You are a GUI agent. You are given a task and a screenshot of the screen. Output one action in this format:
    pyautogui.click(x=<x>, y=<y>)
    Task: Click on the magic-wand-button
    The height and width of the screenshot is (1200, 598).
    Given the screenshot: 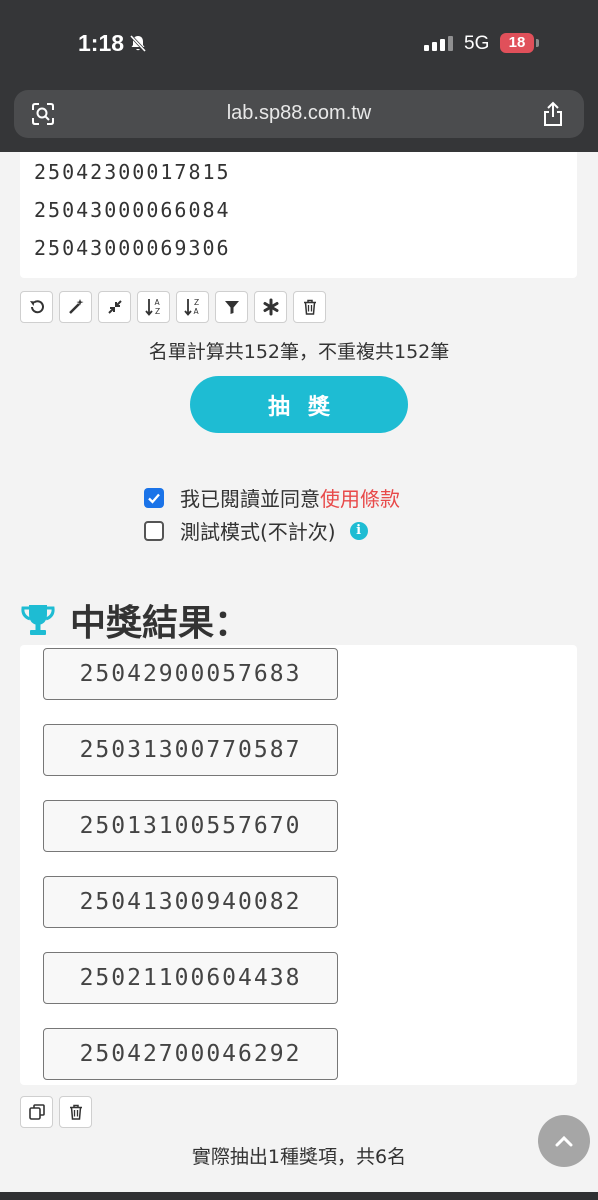 What is the action you would take?
    pyautogui.click(x=75, y=307)
    